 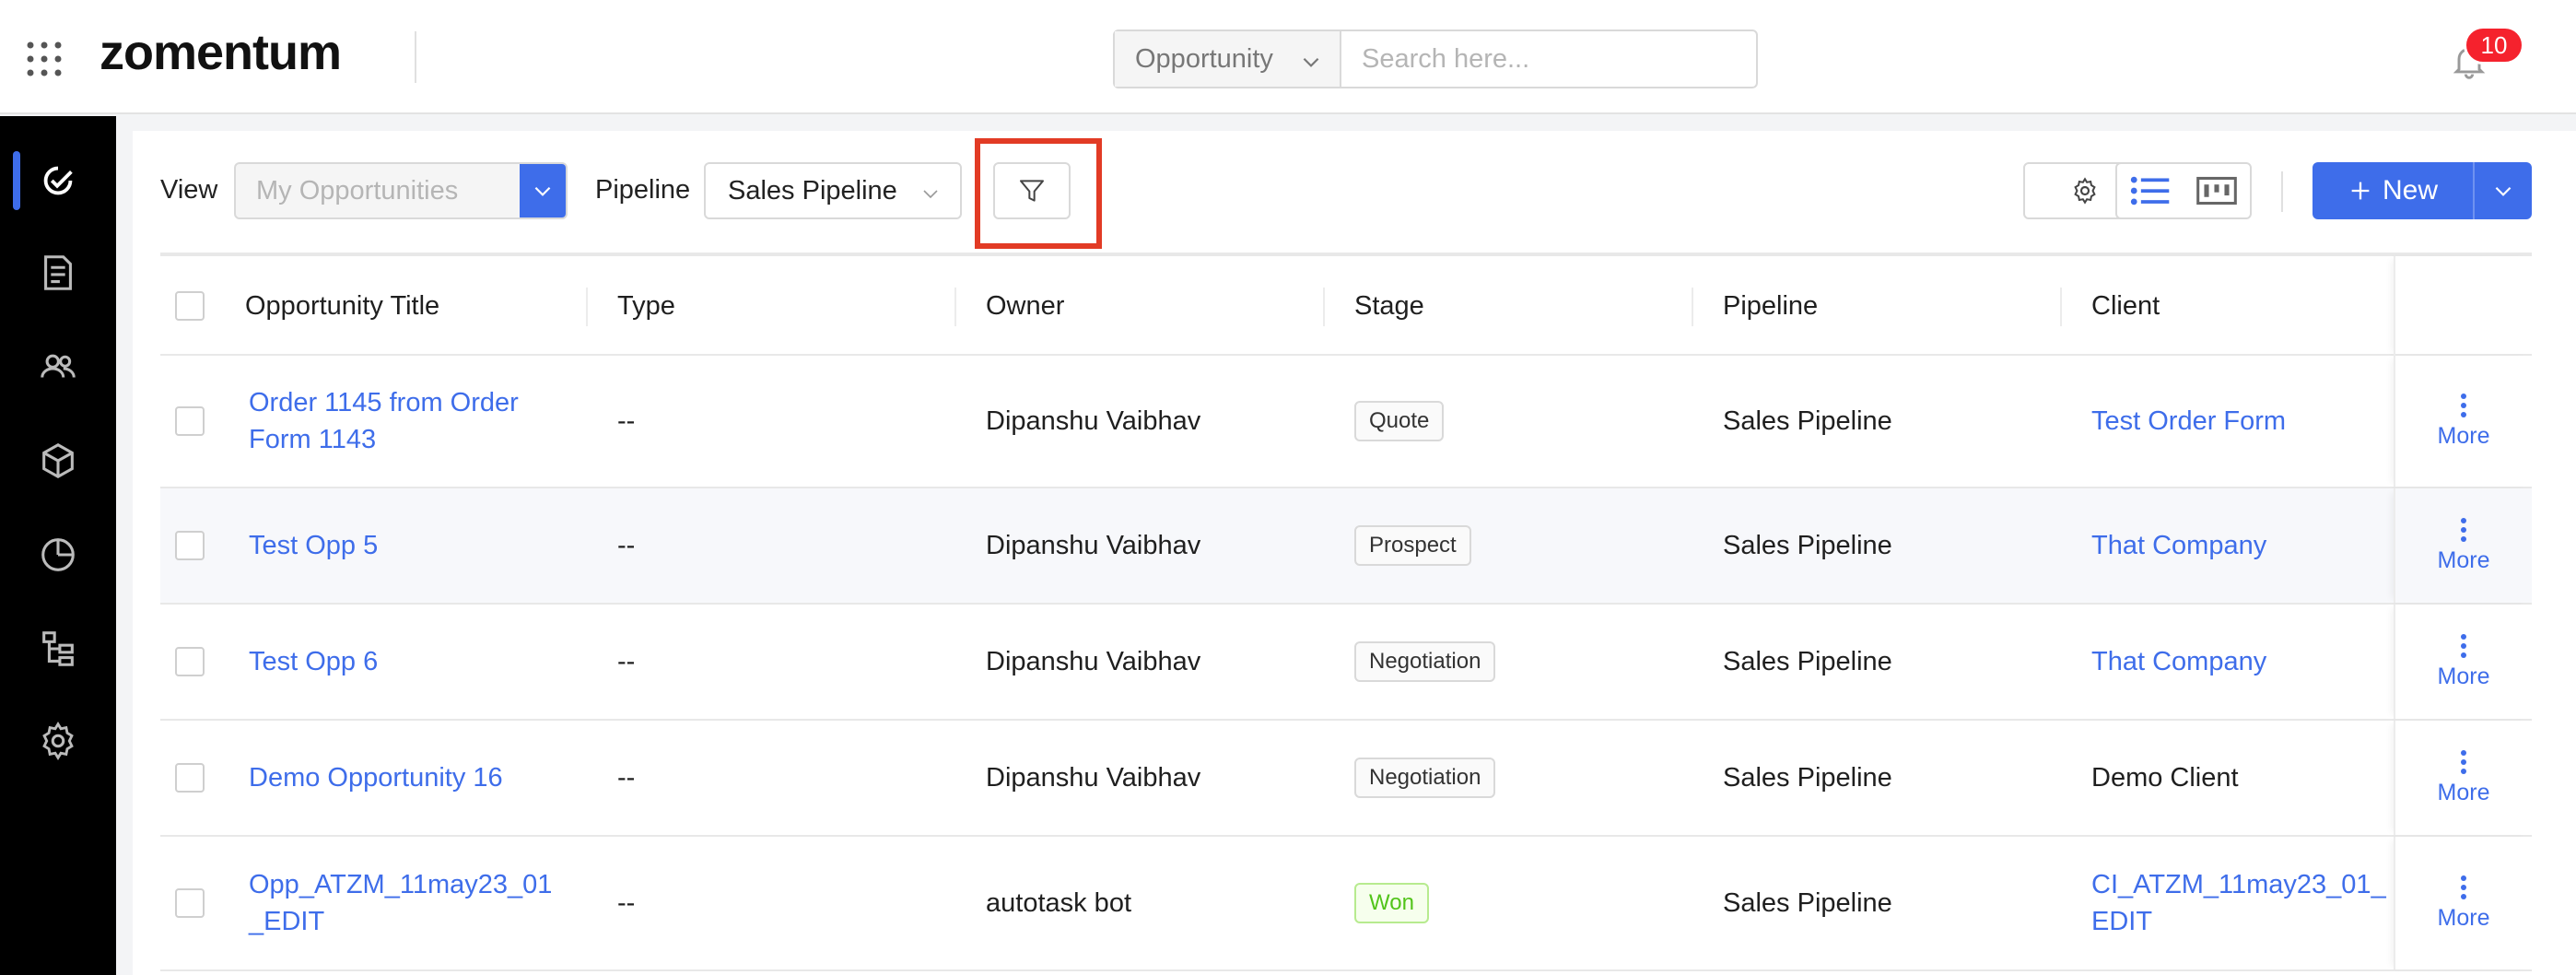 What do you see at coordinates (1389, 306) in the screenshot?
I see `column-header-stage: Stage` at bounding box center [1389, 306].